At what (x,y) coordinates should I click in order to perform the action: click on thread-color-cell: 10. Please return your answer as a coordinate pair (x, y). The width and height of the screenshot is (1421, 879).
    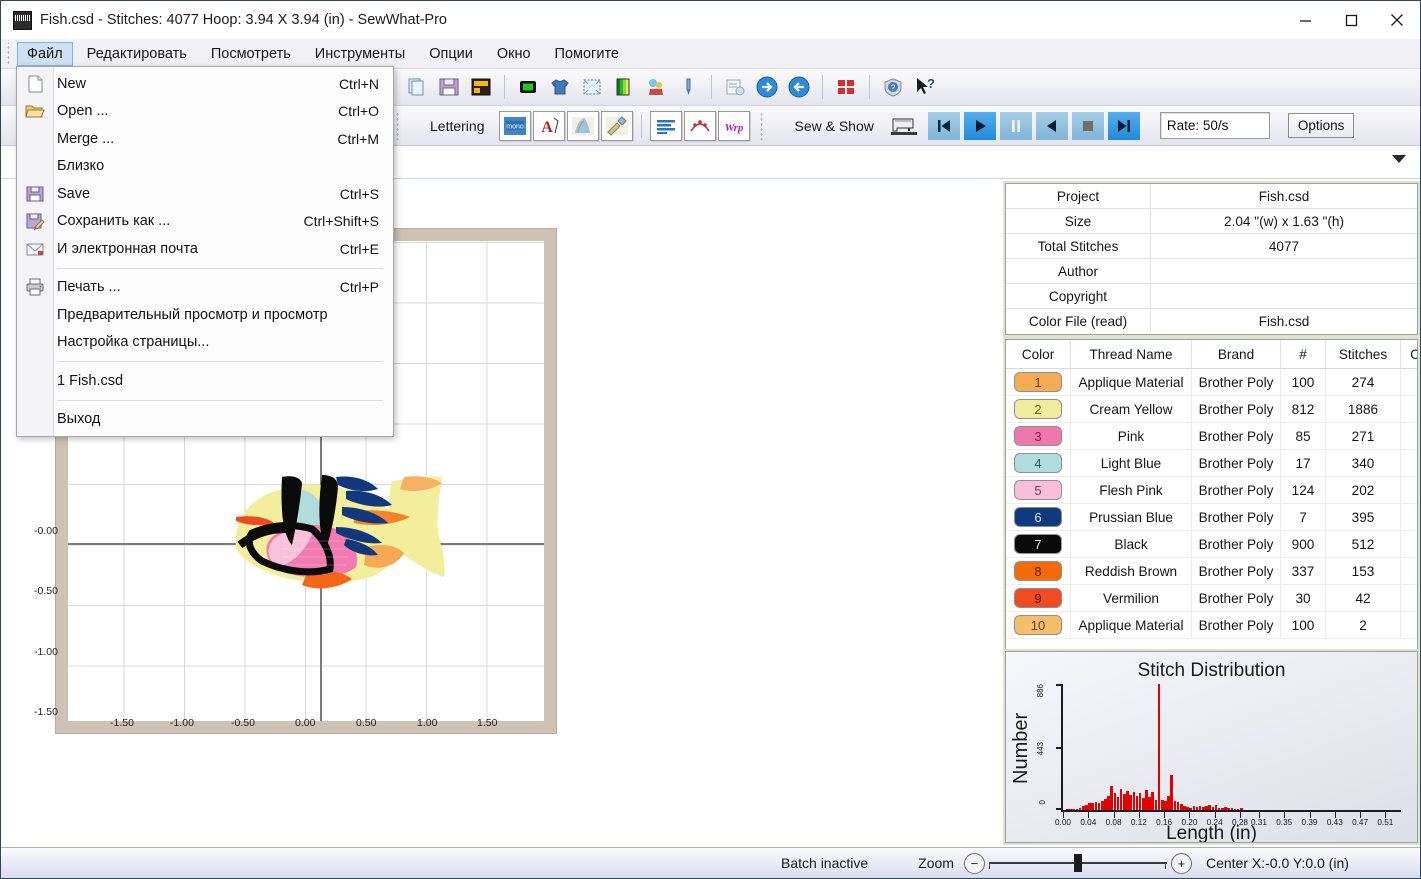
    Looking at the image, I should click on (1038, 625).